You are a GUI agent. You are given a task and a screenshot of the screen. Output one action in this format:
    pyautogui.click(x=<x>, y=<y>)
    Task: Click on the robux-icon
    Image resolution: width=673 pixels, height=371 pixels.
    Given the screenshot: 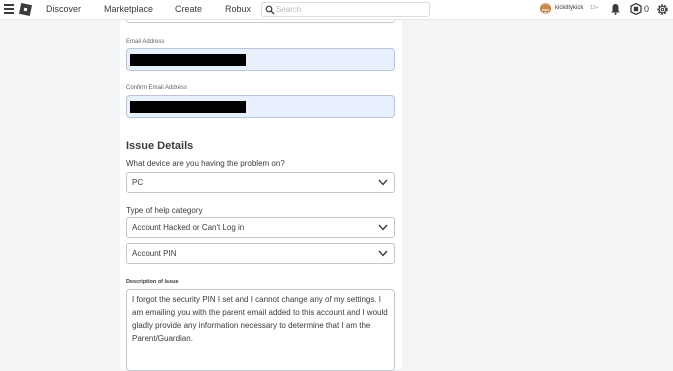 What is the action you would take?
    pyautogui.click(x=636, y=9)
    